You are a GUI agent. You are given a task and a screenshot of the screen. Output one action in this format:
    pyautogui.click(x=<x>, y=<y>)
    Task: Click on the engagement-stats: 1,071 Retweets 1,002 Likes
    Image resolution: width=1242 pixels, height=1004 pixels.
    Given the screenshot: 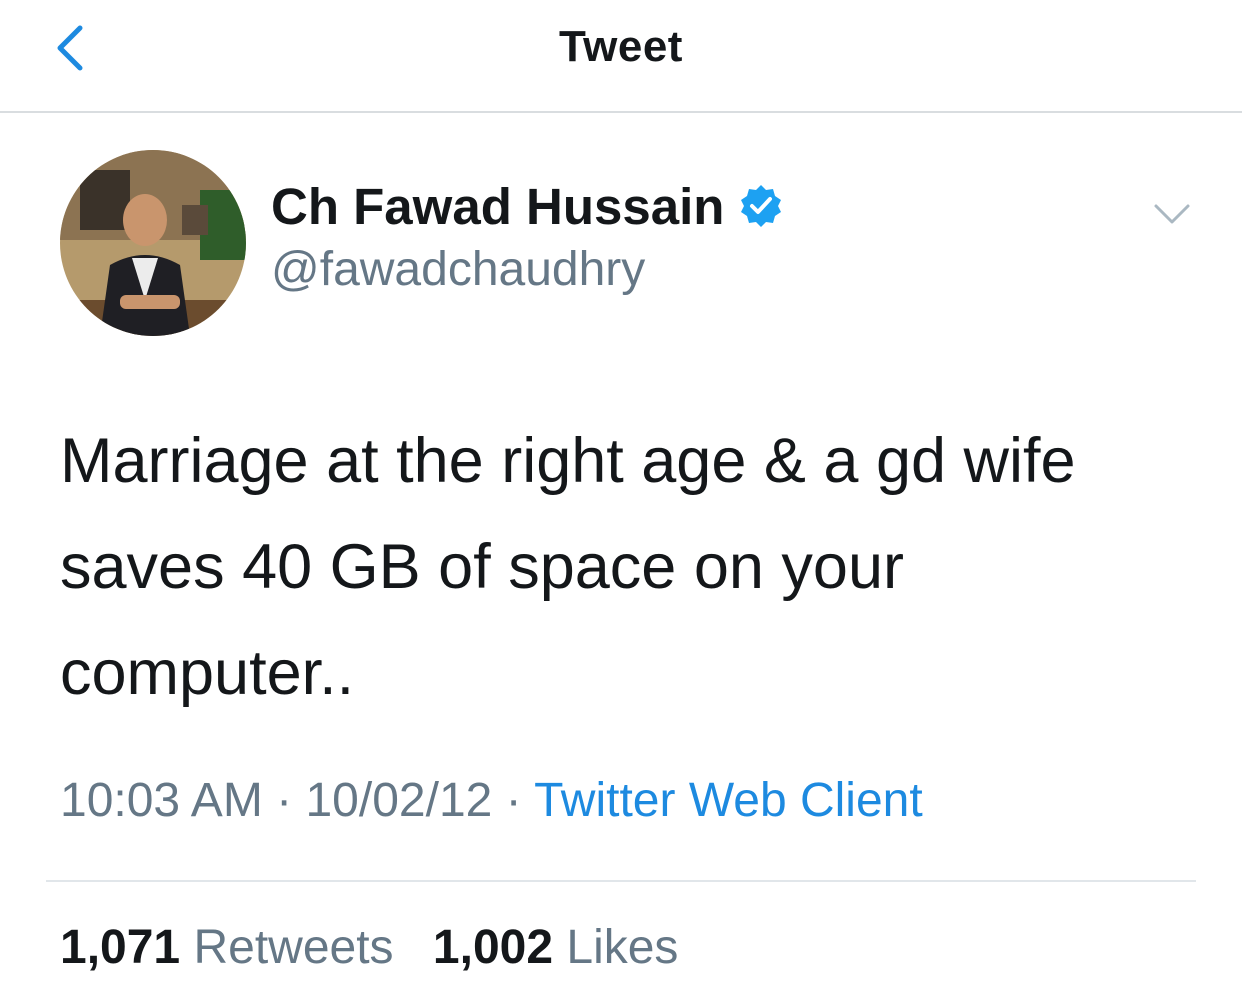 What is the action you would take?
    pyautogui.click(x=369, y=947)
    